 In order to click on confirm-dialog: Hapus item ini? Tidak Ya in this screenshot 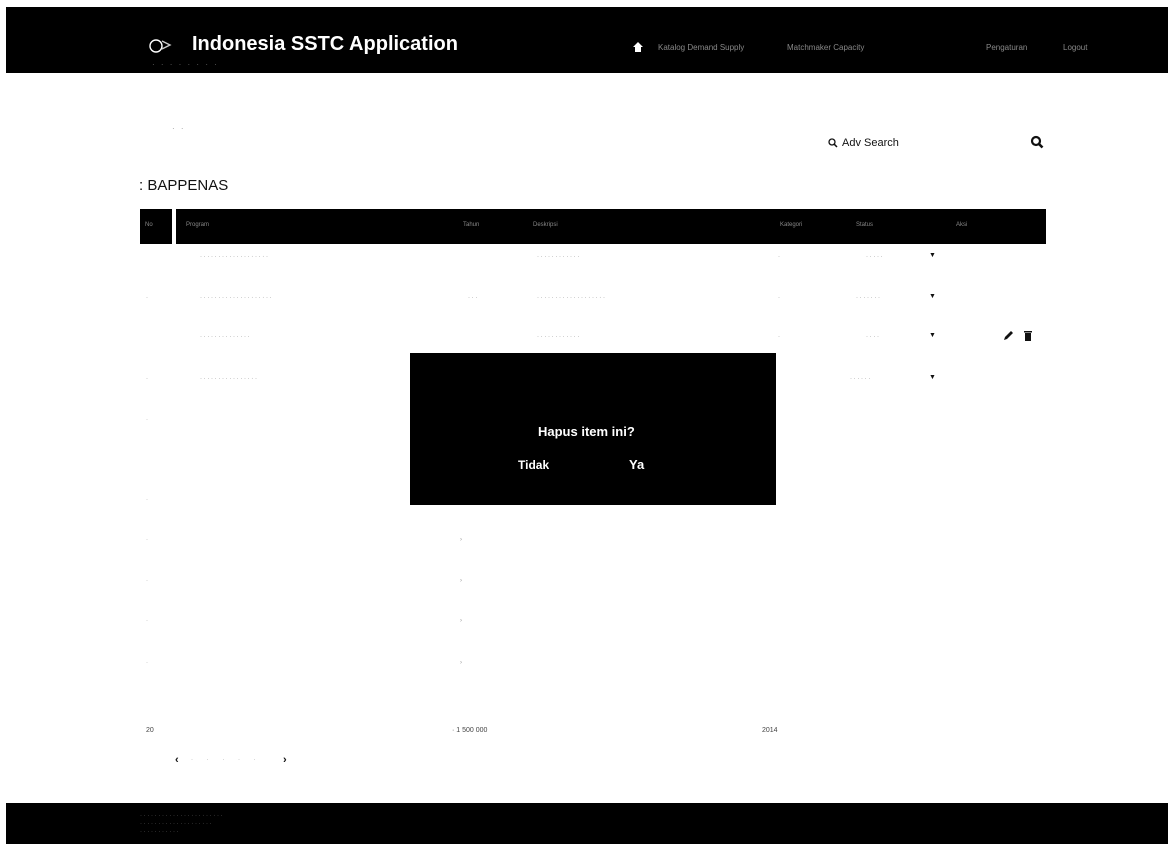, I will do `click(593, 429)`.